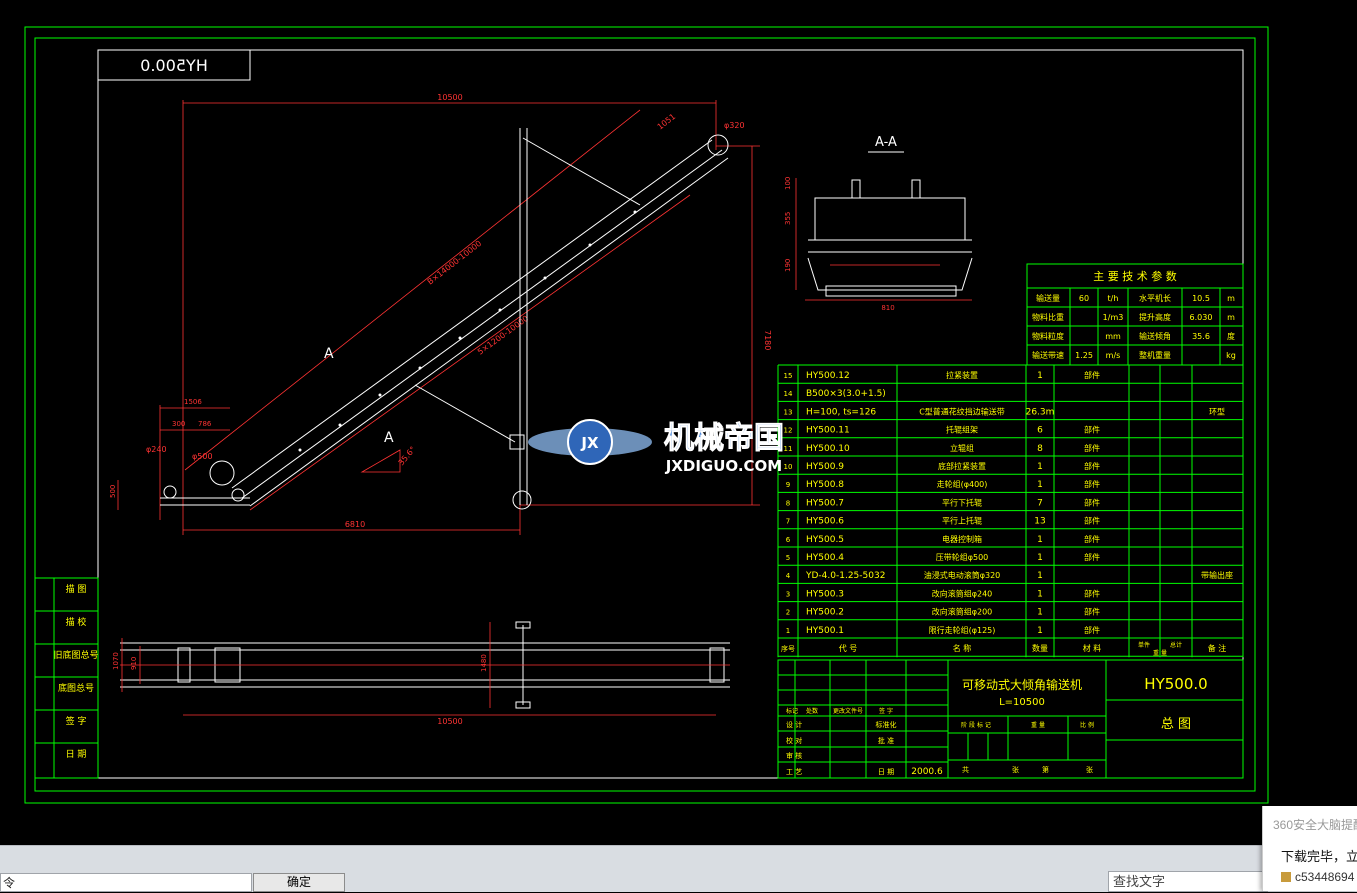  Describe the element at coordinates (788, 394) in the screenshot. I see `parts-cell: 14` at that location.